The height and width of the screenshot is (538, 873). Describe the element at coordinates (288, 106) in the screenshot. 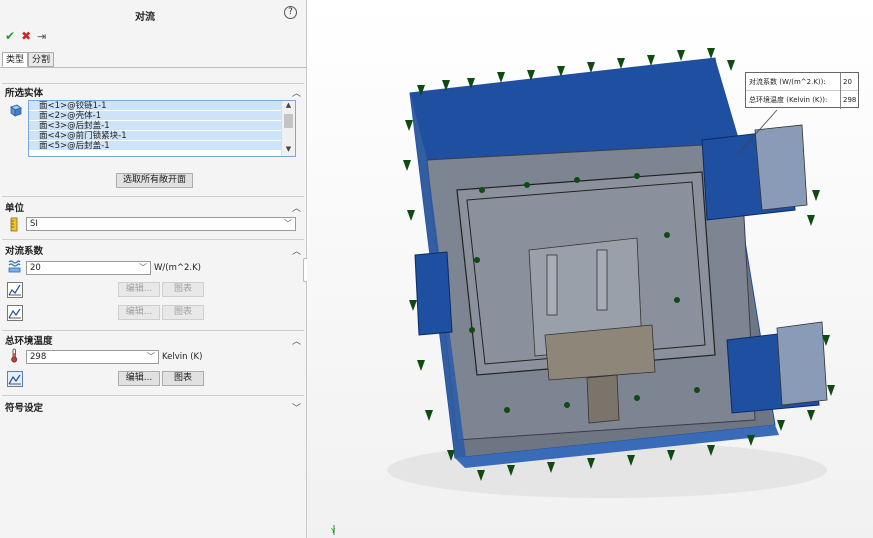

I see `scroll-up-icon: ▲` at that location.